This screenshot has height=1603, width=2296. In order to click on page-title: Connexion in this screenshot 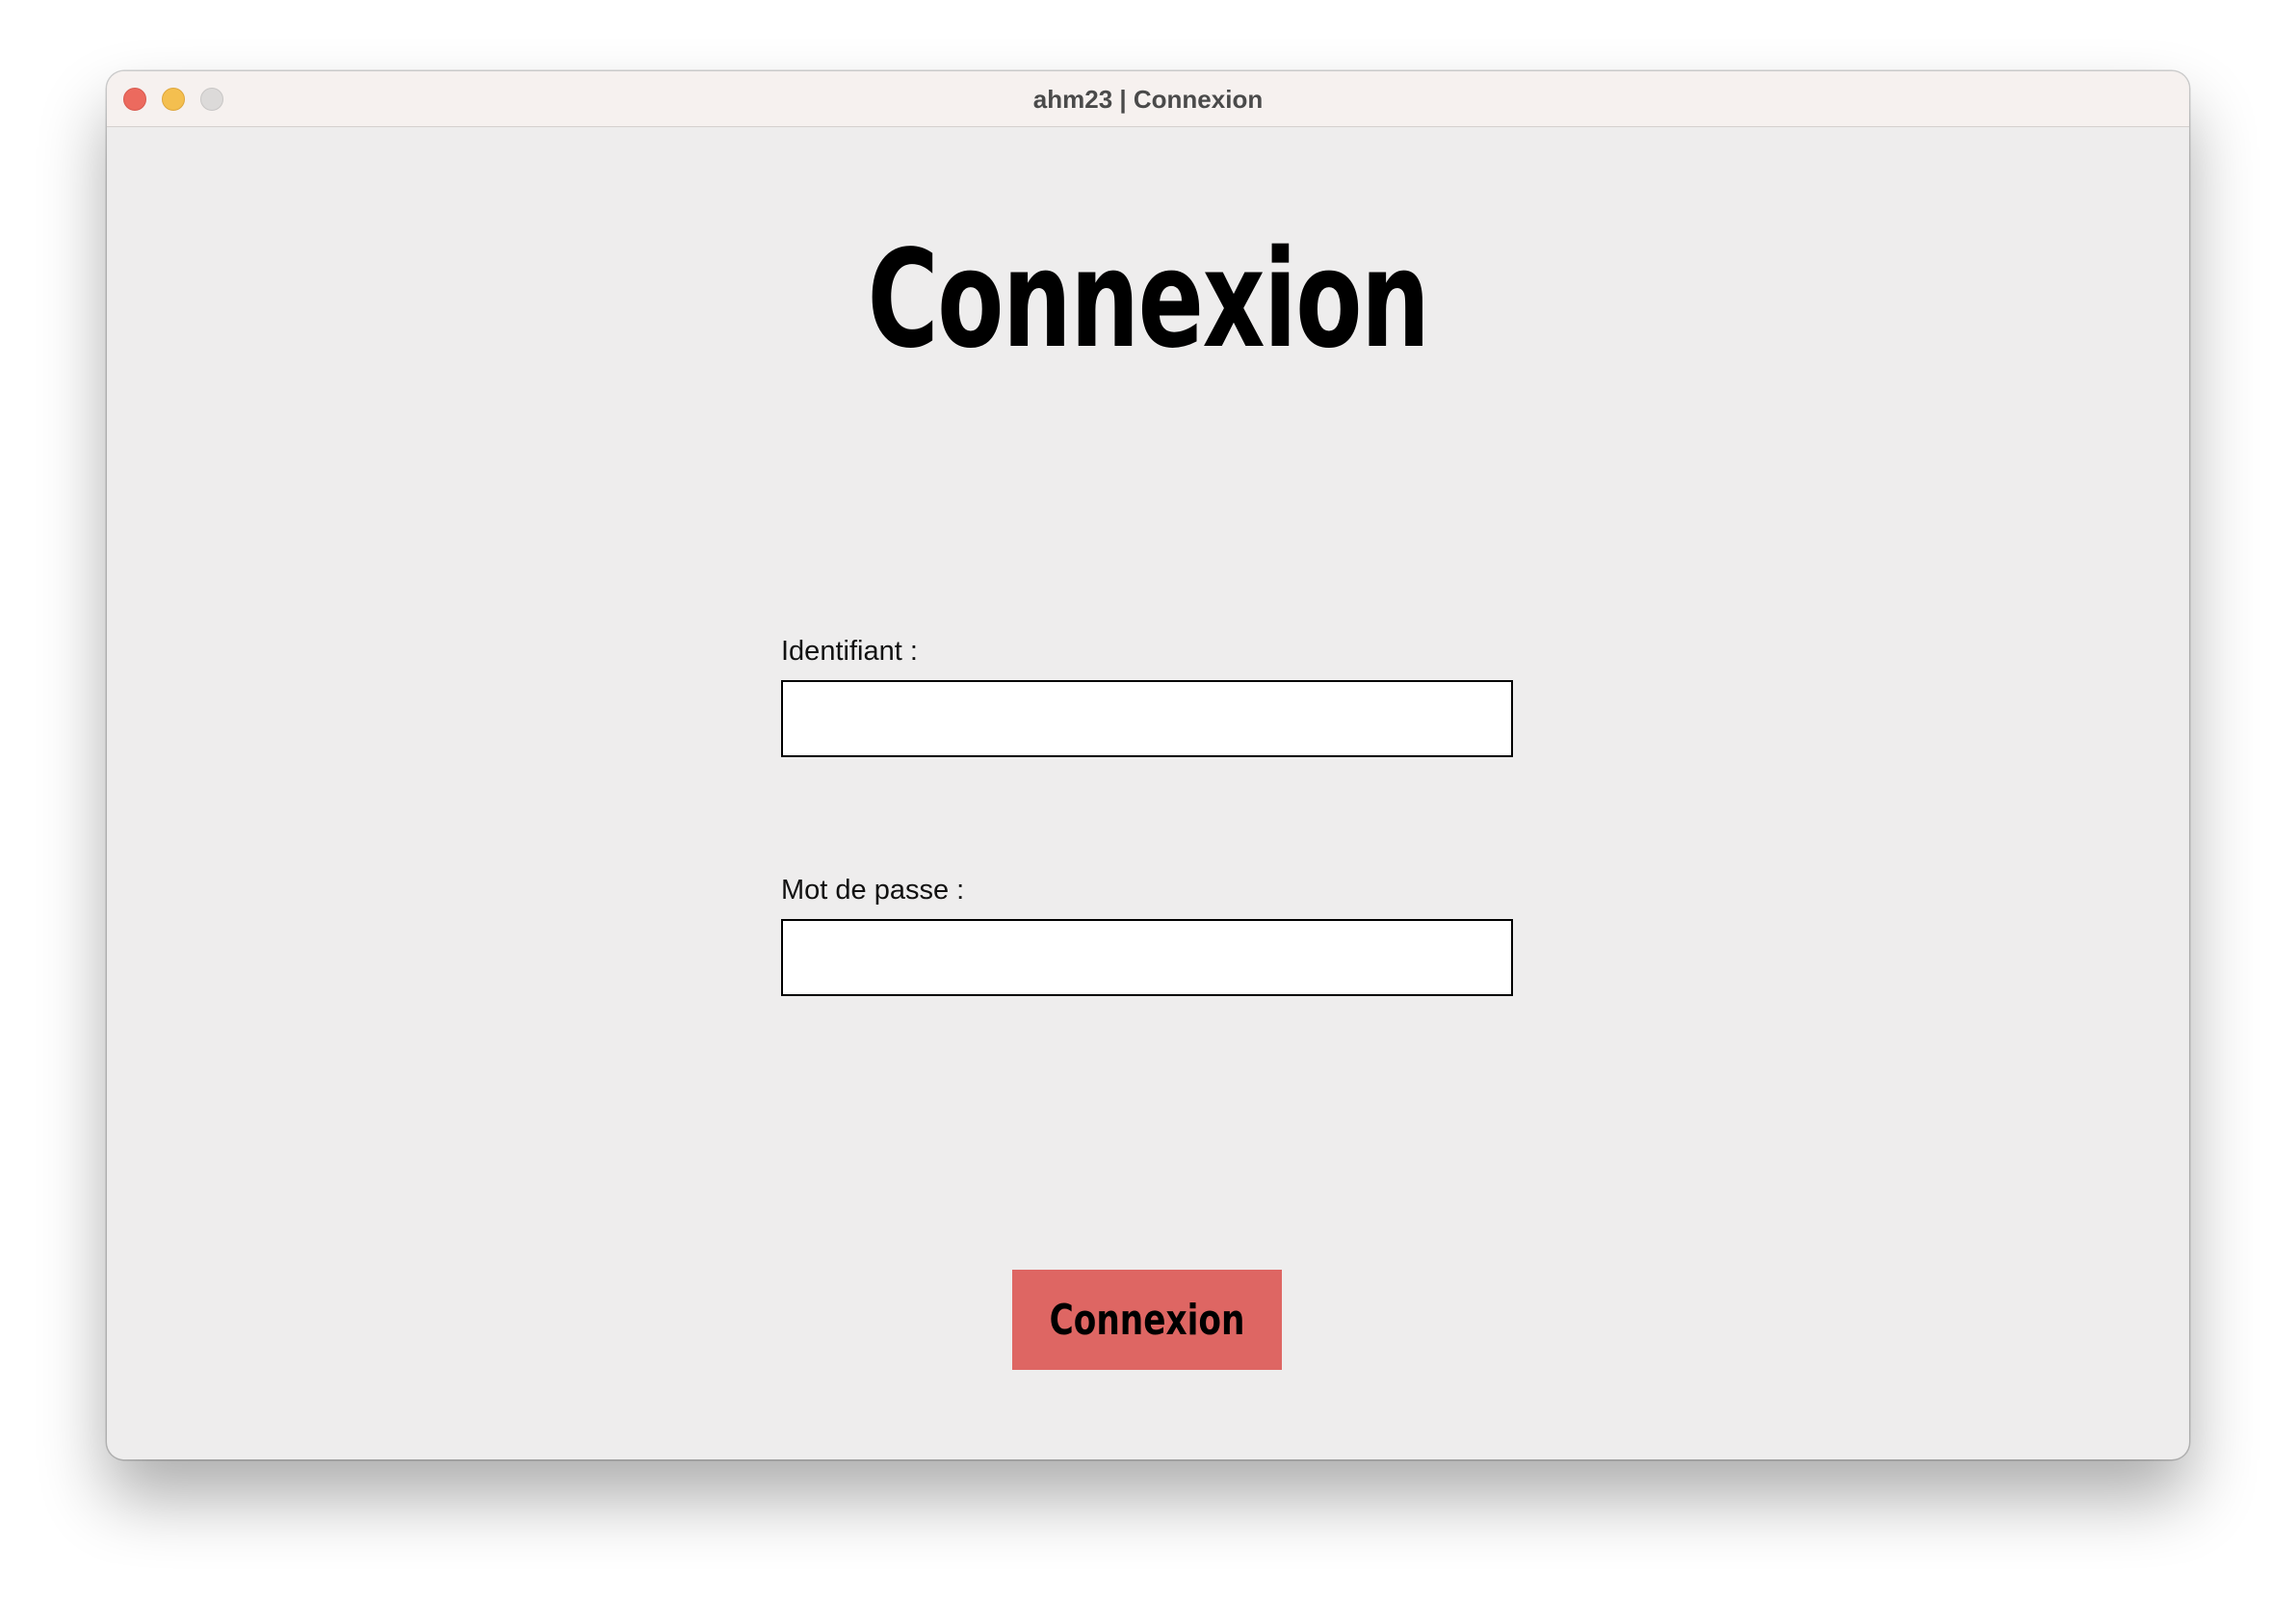, I will do `click(1148, 300)`.